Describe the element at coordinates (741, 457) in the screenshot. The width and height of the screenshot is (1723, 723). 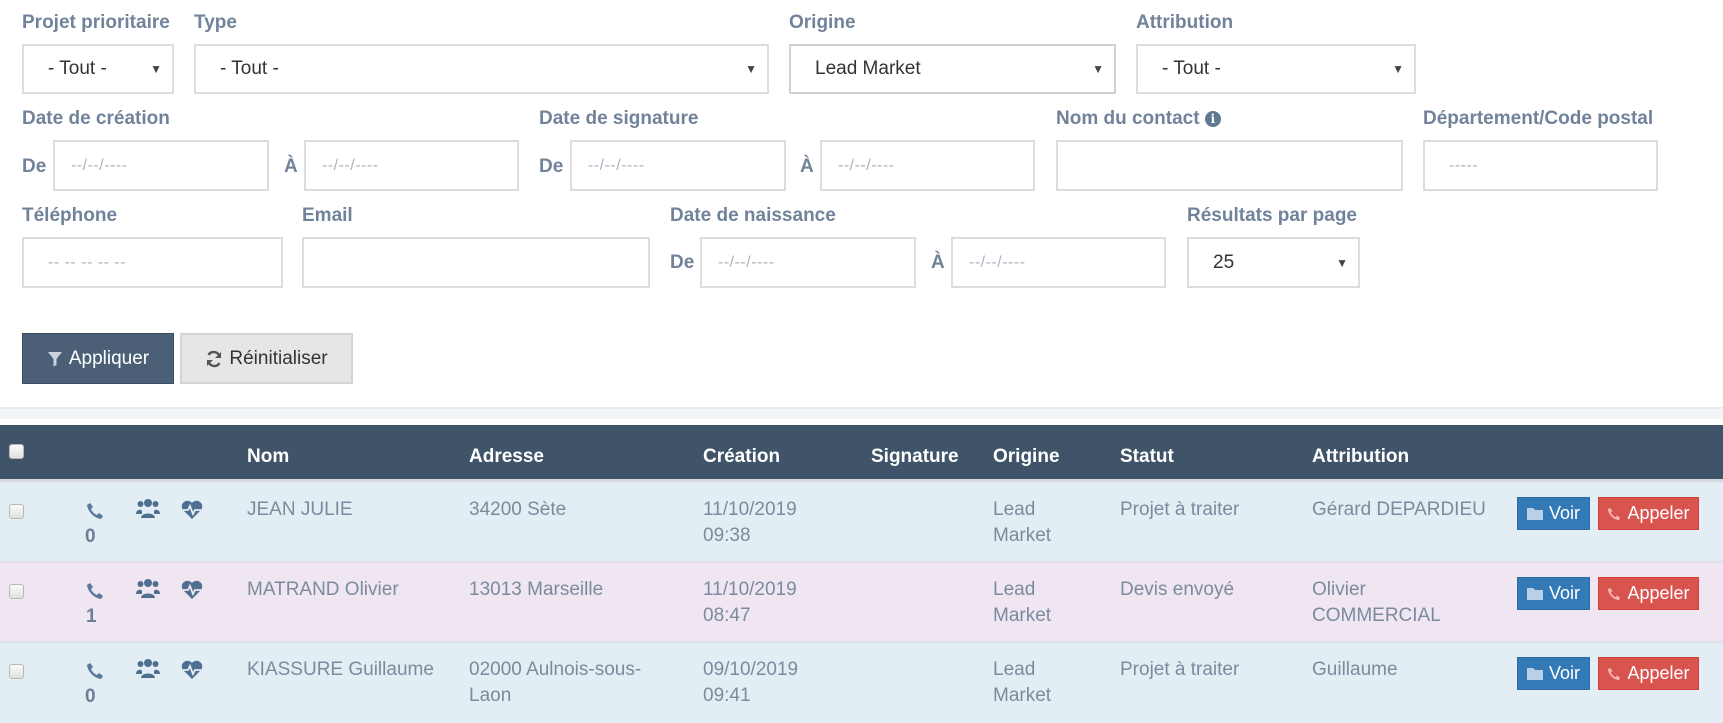
I see `column-header-creation: Création` at that location.